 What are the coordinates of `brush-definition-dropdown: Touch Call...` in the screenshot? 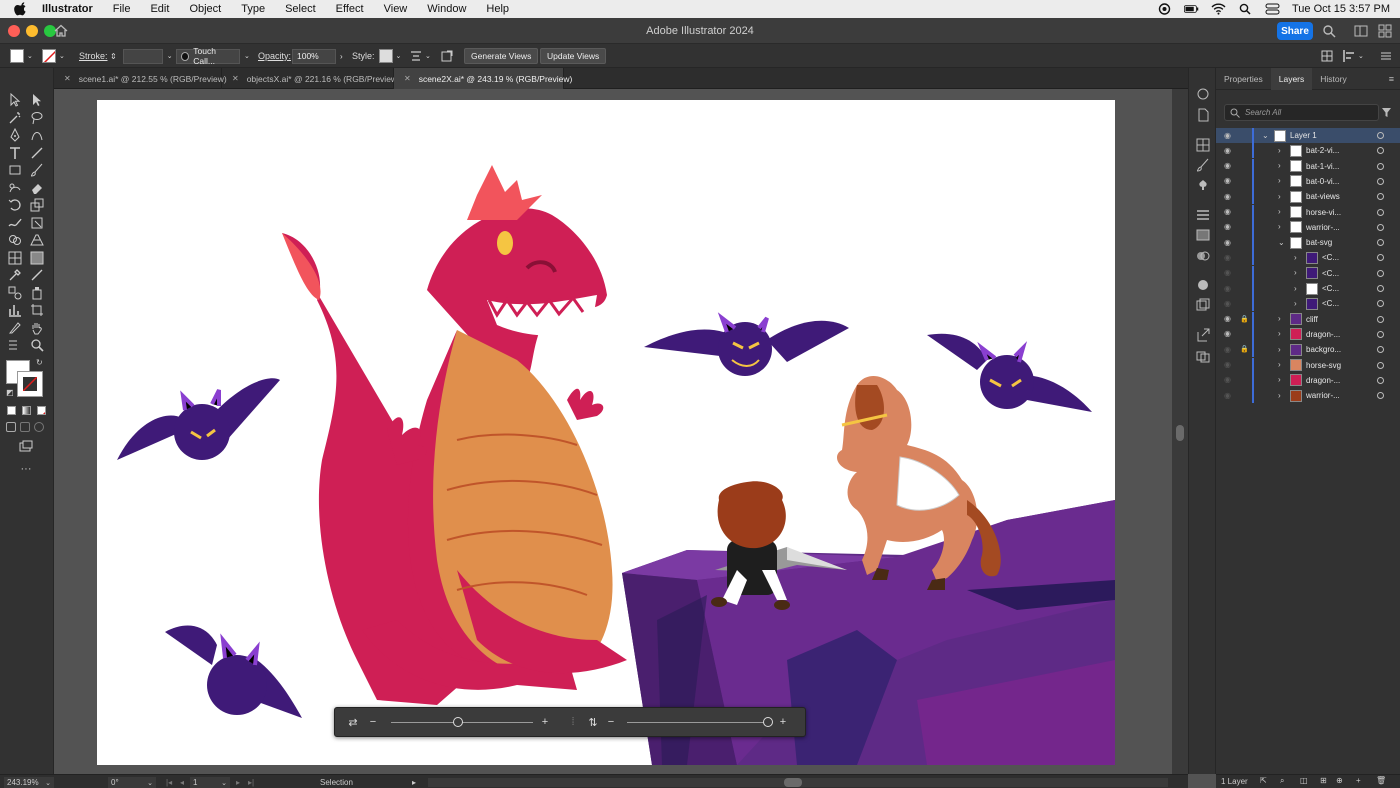 It's located at (208, 56).